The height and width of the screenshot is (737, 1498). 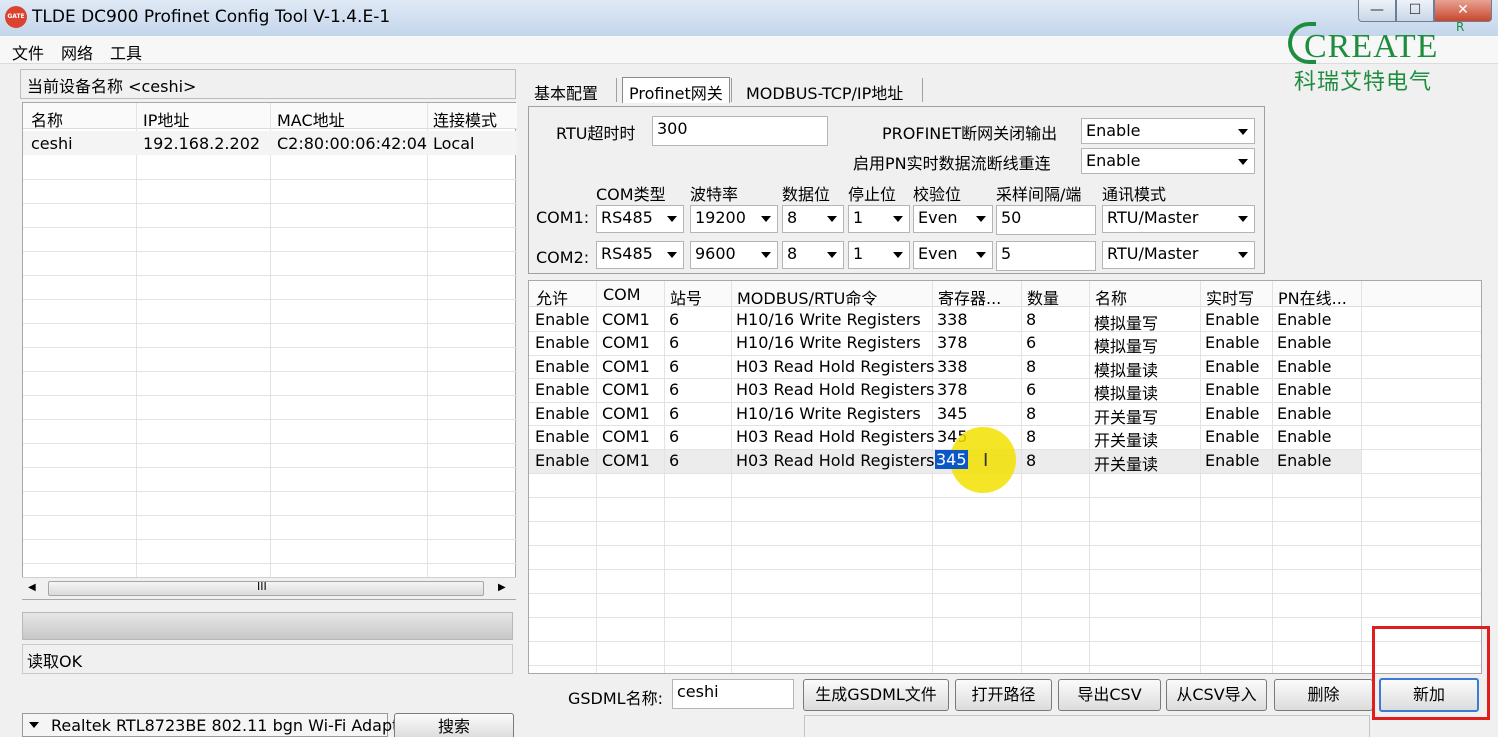 I want to click on com2-stopbits-select: 1, so click(x=879, y=255).